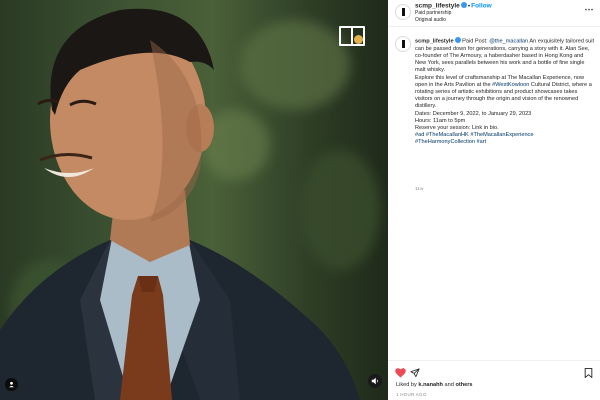 This screenshot has height=400, width=600. I want to click on author-line: scmp_lifestyle •Follow, so click(453, 6).